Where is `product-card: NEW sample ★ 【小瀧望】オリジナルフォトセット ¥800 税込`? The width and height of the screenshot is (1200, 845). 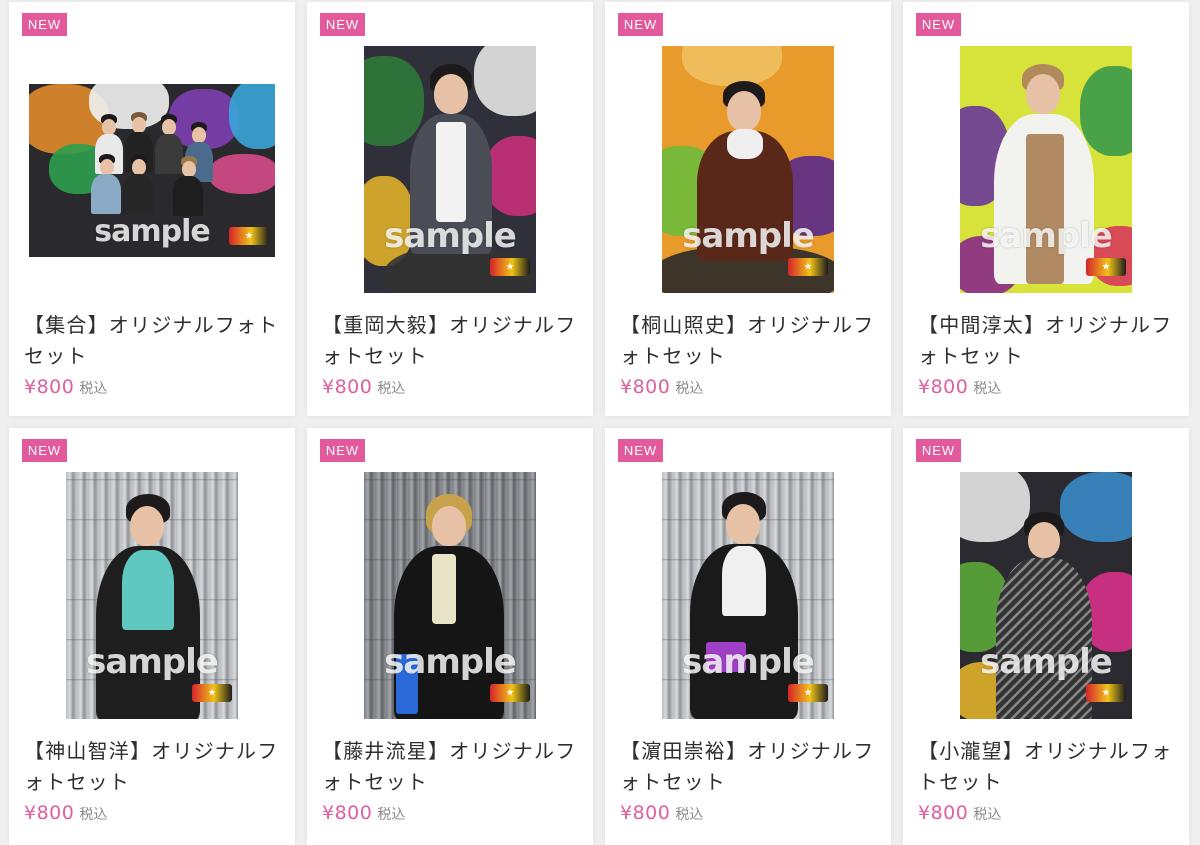 product-card: NEW sample ★ 【小瀧望】オリジナルフォトセット ¥800 税込 is located at coordinates (1046, 636).